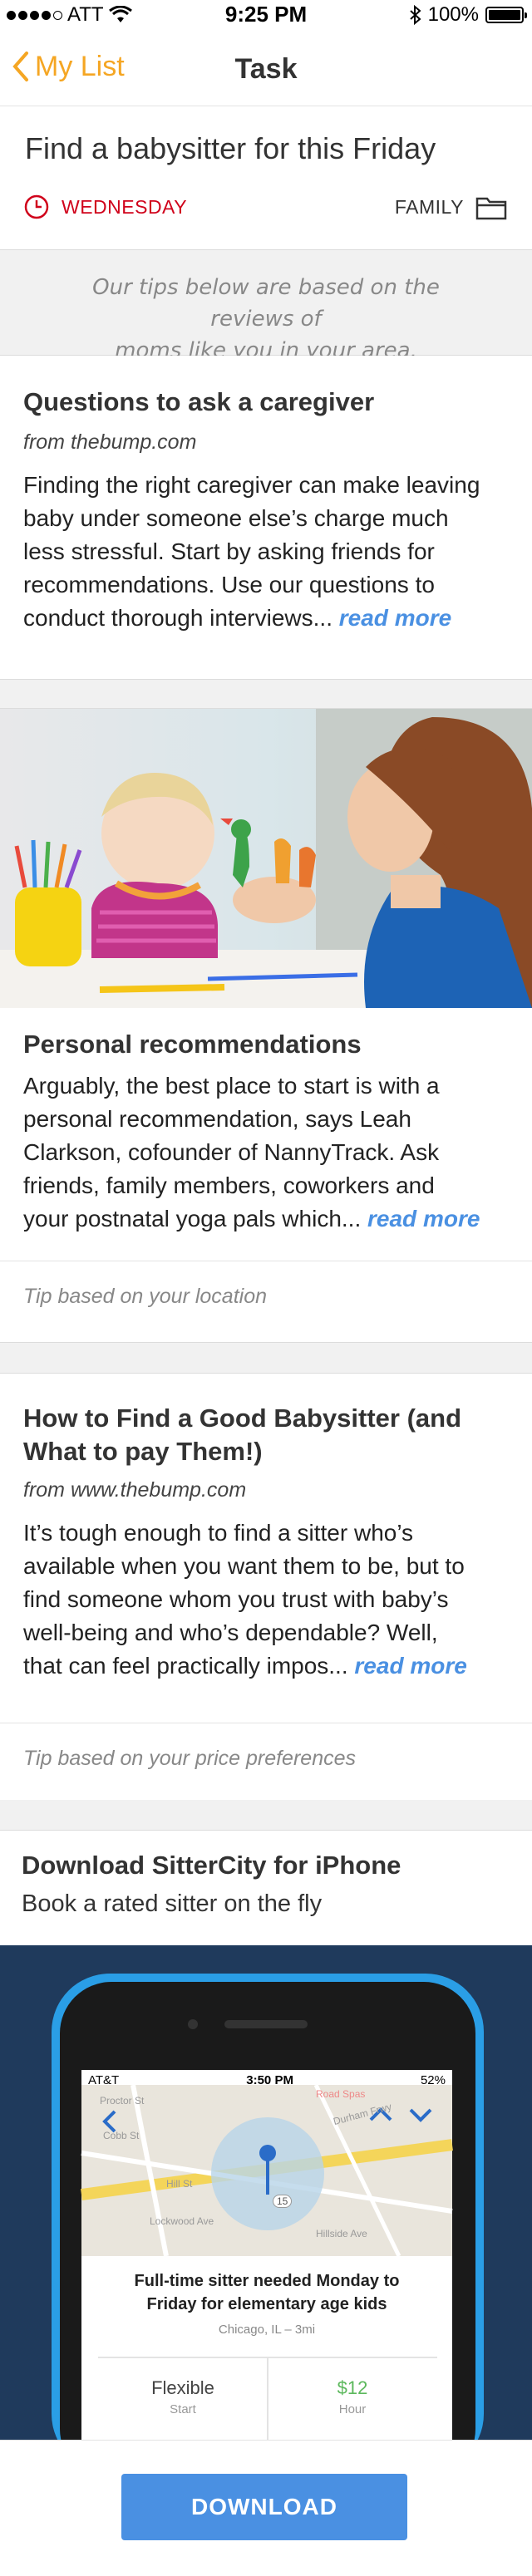 This screenshot has width=532, height=2576. I want to click on body-last-line: conduct thorough interviews... read more, so click(238, 618).